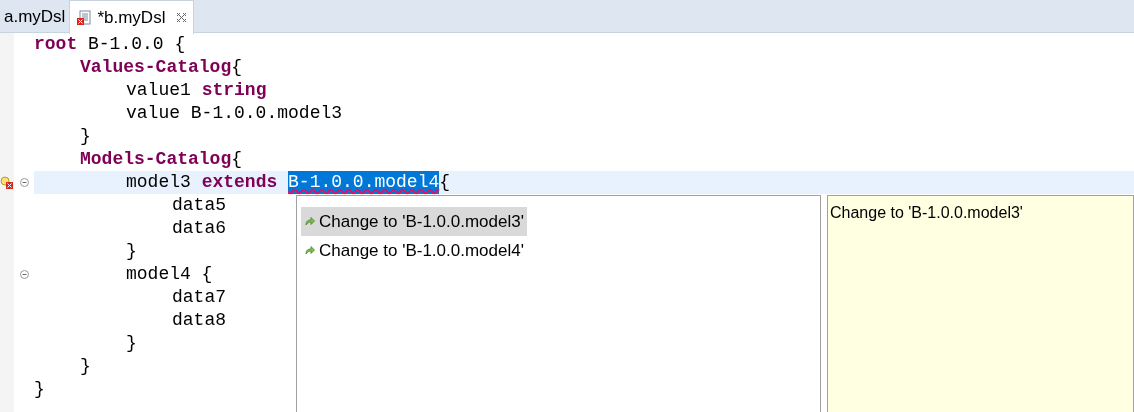 The width and height of the screenshot is (1134, 412). What do you see at coordinates (199, 320) in the screenshot?
I see `code-text: data8` at bounding box center [199, 320].